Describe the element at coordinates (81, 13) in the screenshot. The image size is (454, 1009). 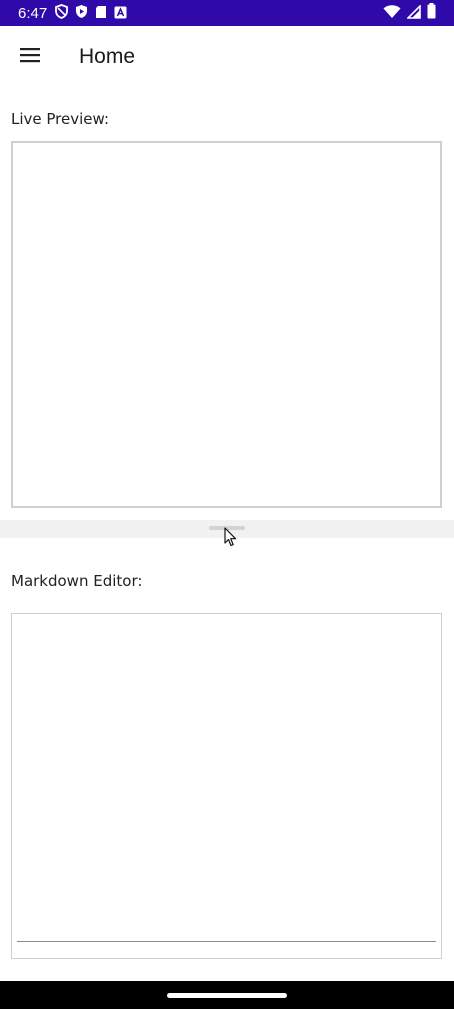
I see `play-protect-icon` at that location.